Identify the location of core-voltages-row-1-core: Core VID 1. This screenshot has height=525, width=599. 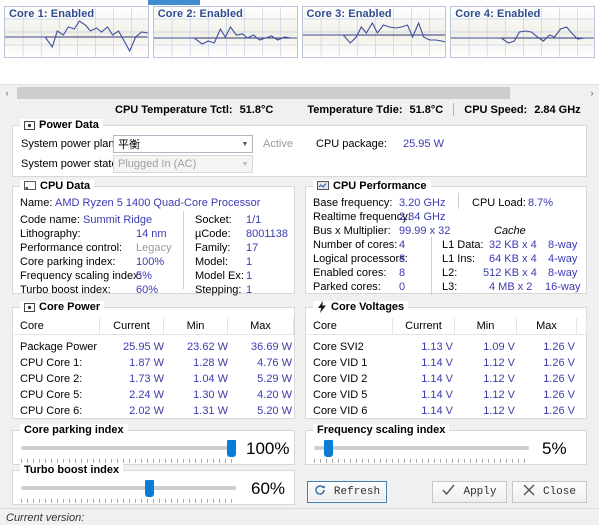
(340, 363).